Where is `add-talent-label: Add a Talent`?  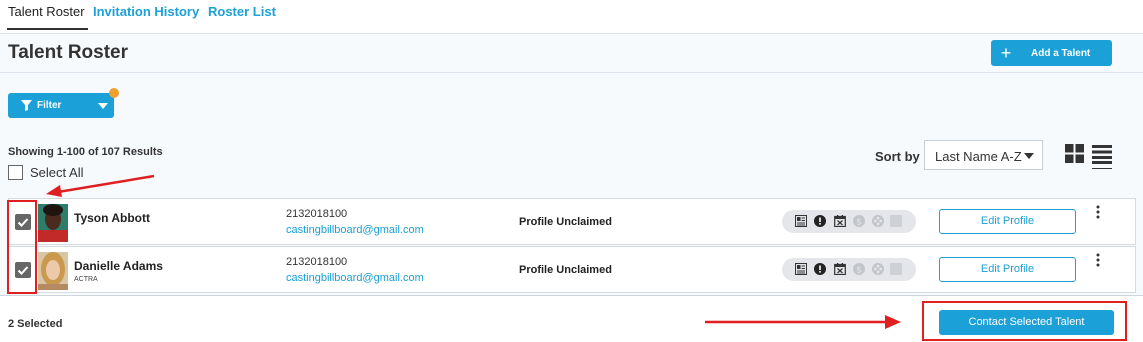
add-talent-label: Add a Talent is located at coordinates (1061, 53).